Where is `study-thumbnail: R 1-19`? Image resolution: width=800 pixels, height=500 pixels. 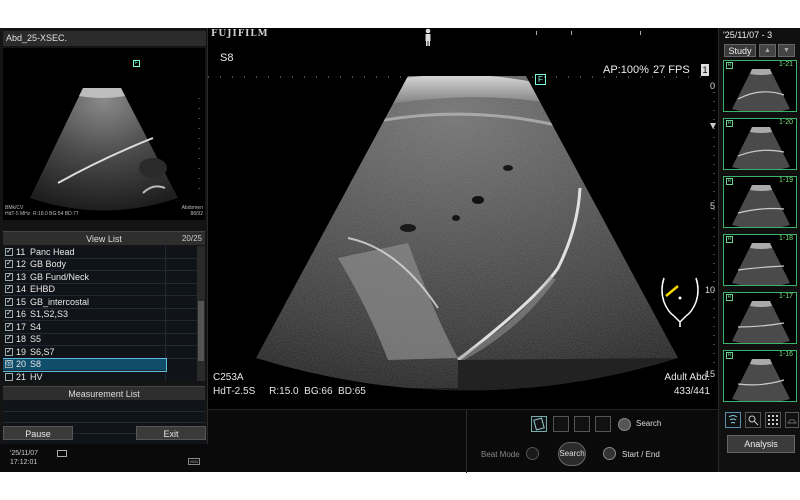 study-thumbnail: R 1-19 is located at coordinates (760, 202).